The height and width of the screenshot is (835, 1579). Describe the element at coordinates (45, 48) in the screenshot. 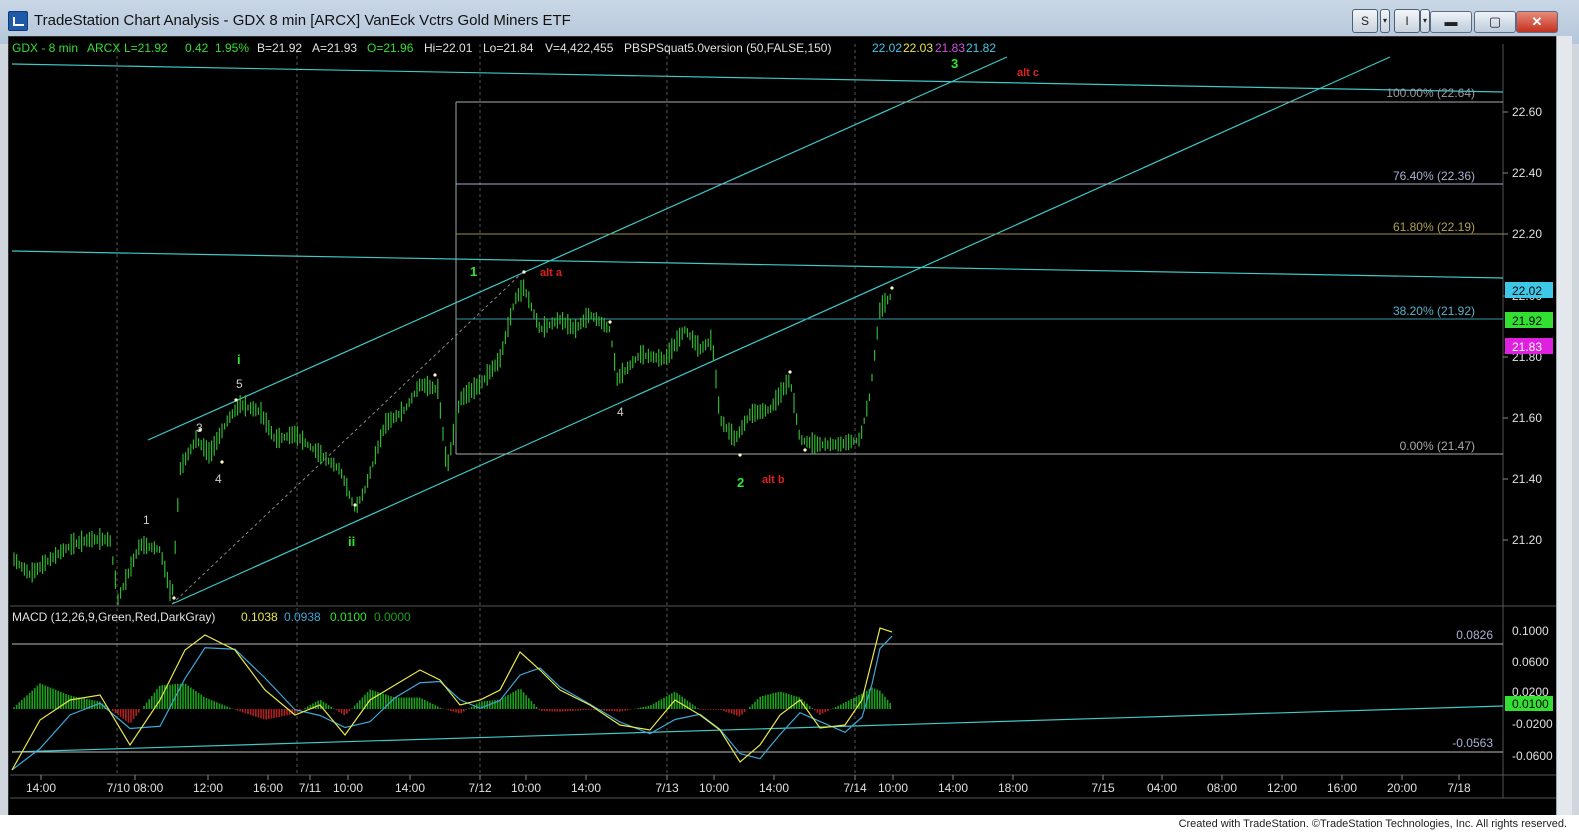

I see `symbol-label: GDX - 8 min` at that location.